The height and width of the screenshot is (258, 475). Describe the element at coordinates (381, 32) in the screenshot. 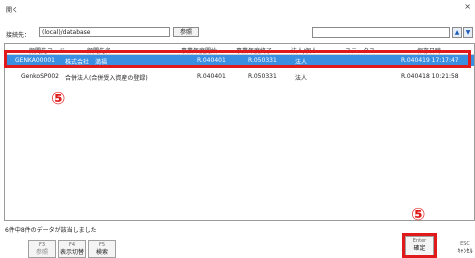

I see `search-input` at that location.